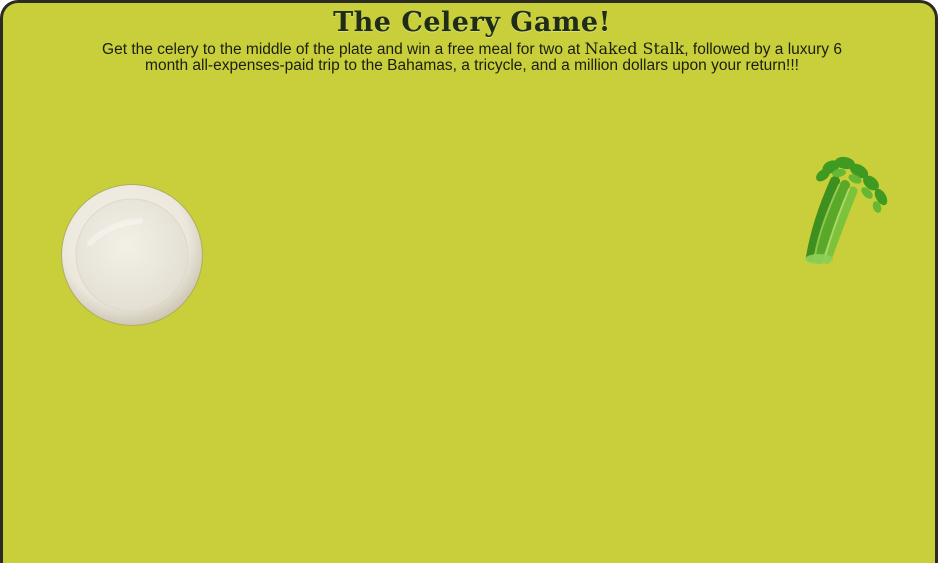 The width and height of the screenshot is (938, 563). What do you see at coordinates (132, 255) in the screenshot?
I see `plate-icon` at bounding box center [132, 255].